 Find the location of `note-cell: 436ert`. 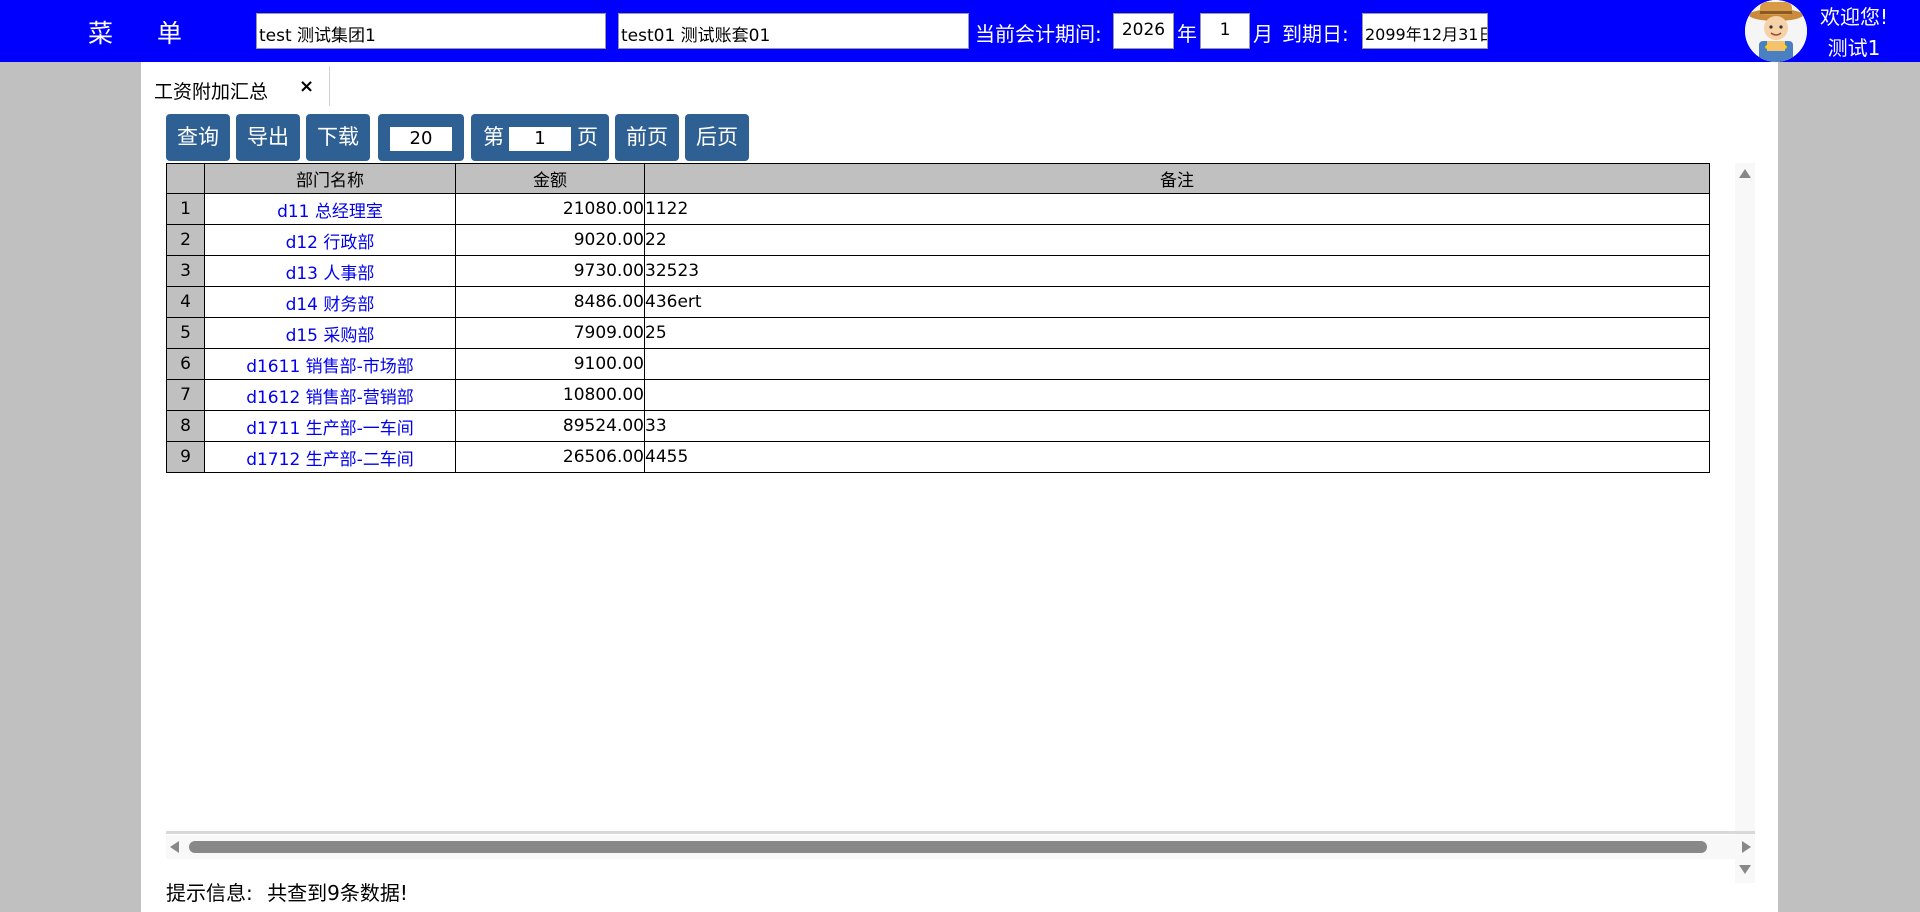

note-cell: 436ert is located at coordinates (1177, 302).